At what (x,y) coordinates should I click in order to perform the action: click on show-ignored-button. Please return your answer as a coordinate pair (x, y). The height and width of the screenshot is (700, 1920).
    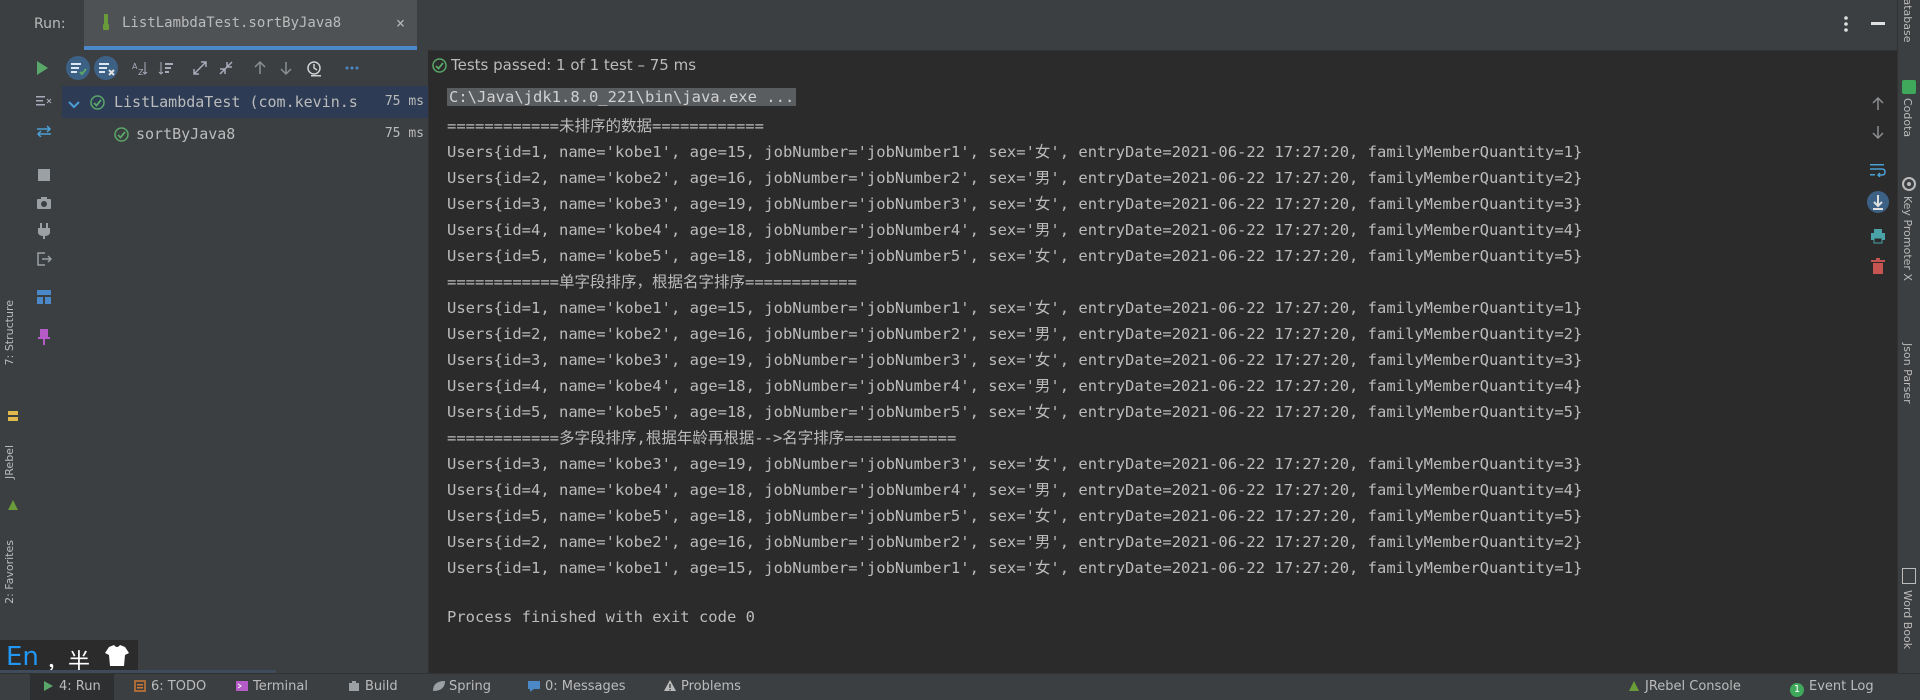
    Looking at the image, I should click on (106, 68).